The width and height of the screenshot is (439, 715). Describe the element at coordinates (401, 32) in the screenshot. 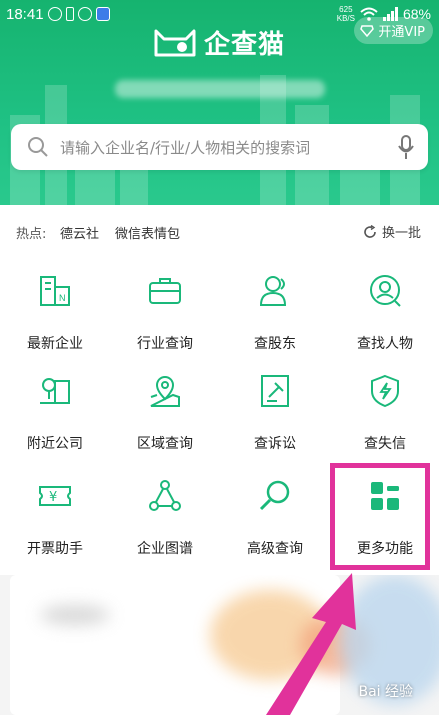

I see `vip-label: 开通VIP` at that location.